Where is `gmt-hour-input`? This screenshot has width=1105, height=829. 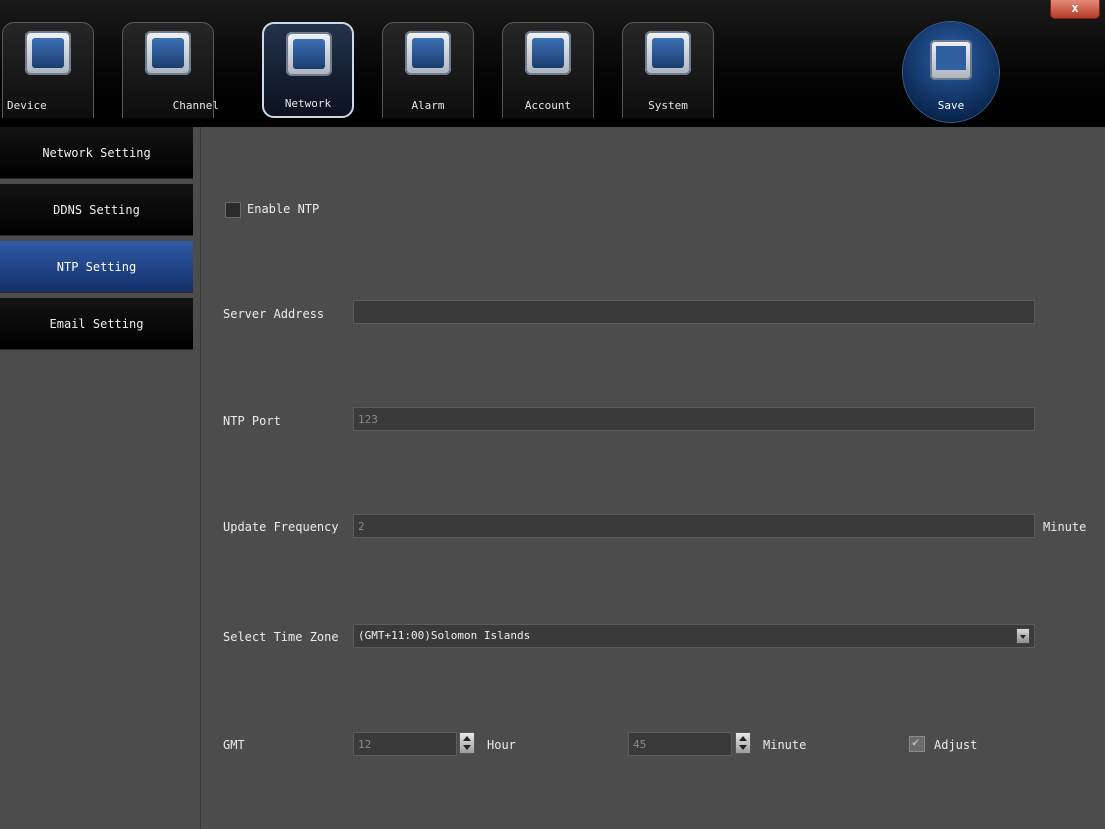 gmt-hour-input is located at coordinates (405, 744).